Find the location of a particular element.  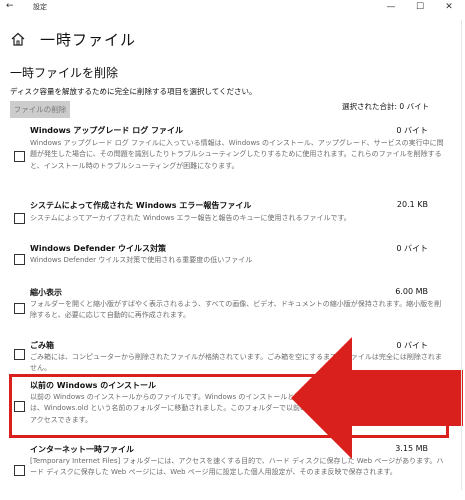

remove-files-button: ファイルの削除 is located at coordinates (40, 109).